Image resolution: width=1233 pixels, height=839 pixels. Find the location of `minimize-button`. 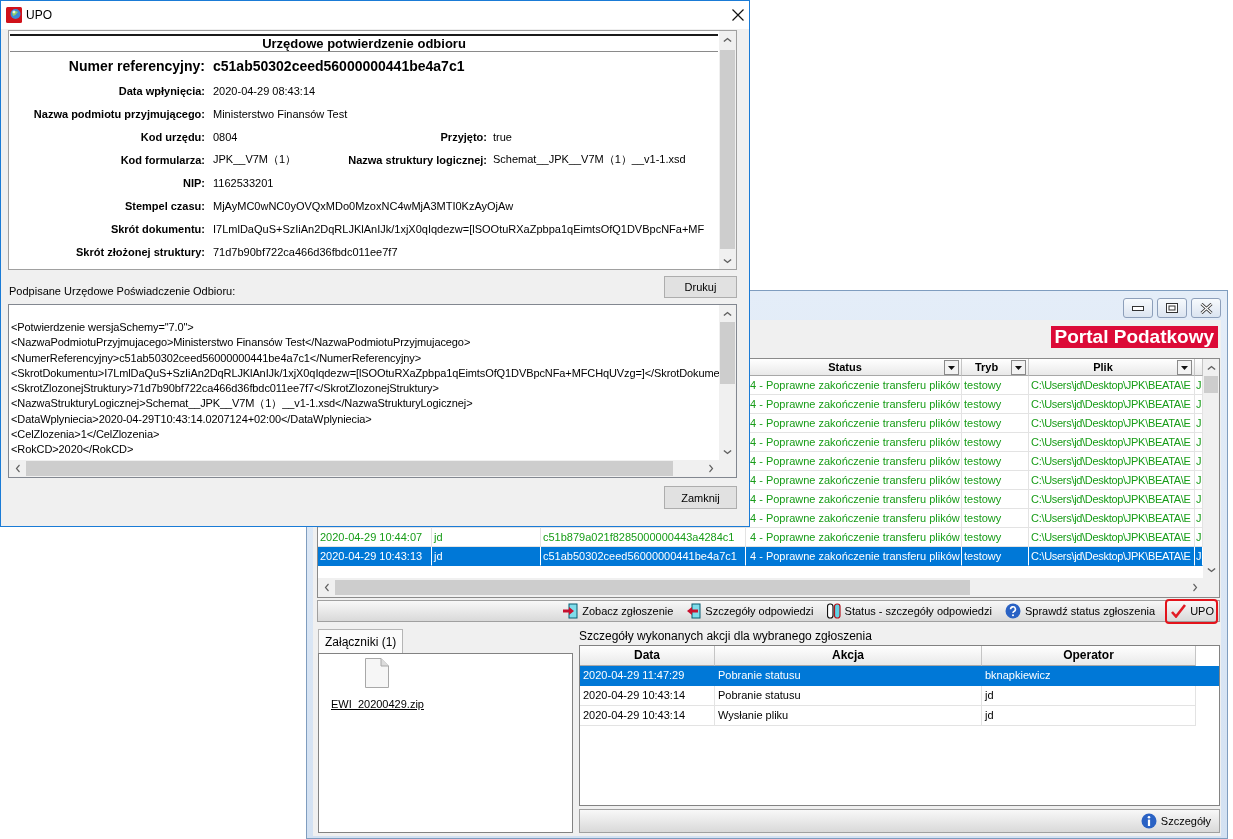

minimize-button is located at coordinates (1138, 308).